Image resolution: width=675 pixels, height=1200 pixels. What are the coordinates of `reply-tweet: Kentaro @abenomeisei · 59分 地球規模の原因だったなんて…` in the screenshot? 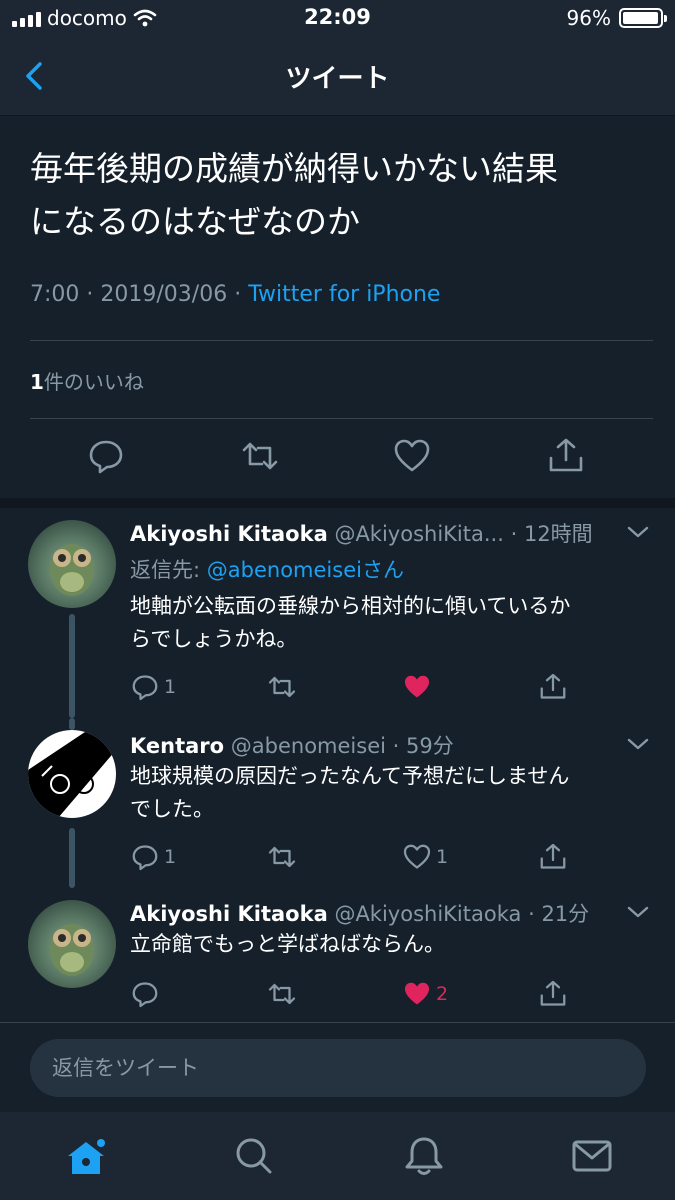 It's located at (337, 803).